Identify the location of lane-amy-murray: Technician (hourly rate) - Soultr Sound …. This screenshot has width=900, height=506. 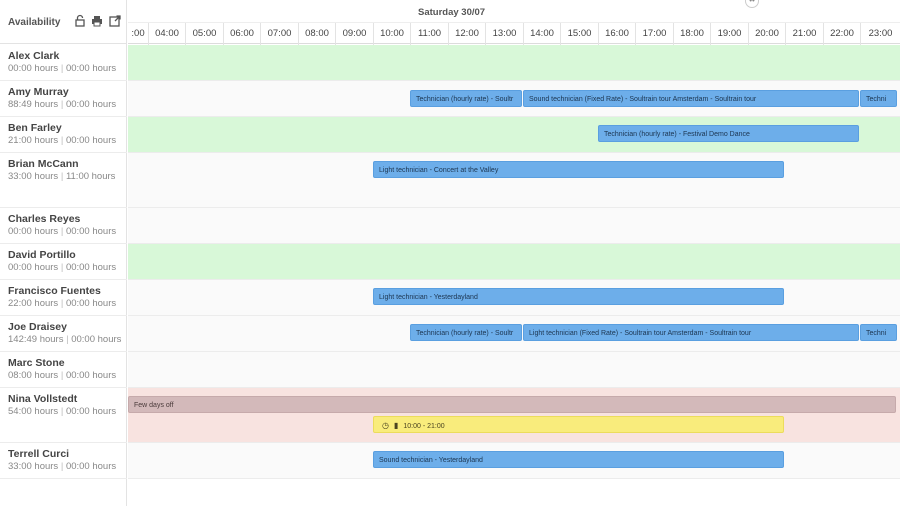
(514, 99).